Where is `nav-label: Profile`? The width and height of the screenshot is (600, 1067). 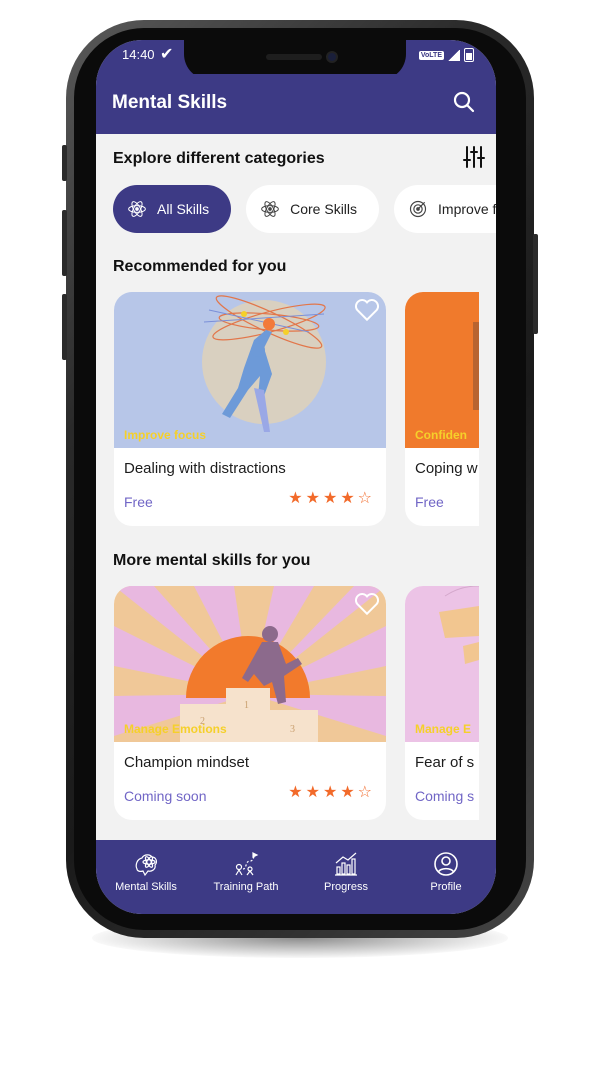
nav-label: Profile is located at coordinates (446, 887).